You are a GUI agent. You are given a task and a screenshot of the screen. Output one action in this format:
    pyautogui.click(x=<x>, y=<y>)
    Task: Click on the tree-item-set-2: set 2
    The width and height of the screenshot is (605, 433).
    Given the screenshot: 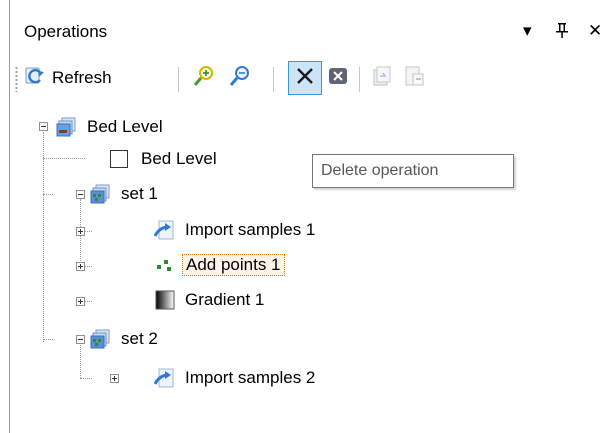 What is the action you would take?
    pyautogui.click(x=125, y=339)
    